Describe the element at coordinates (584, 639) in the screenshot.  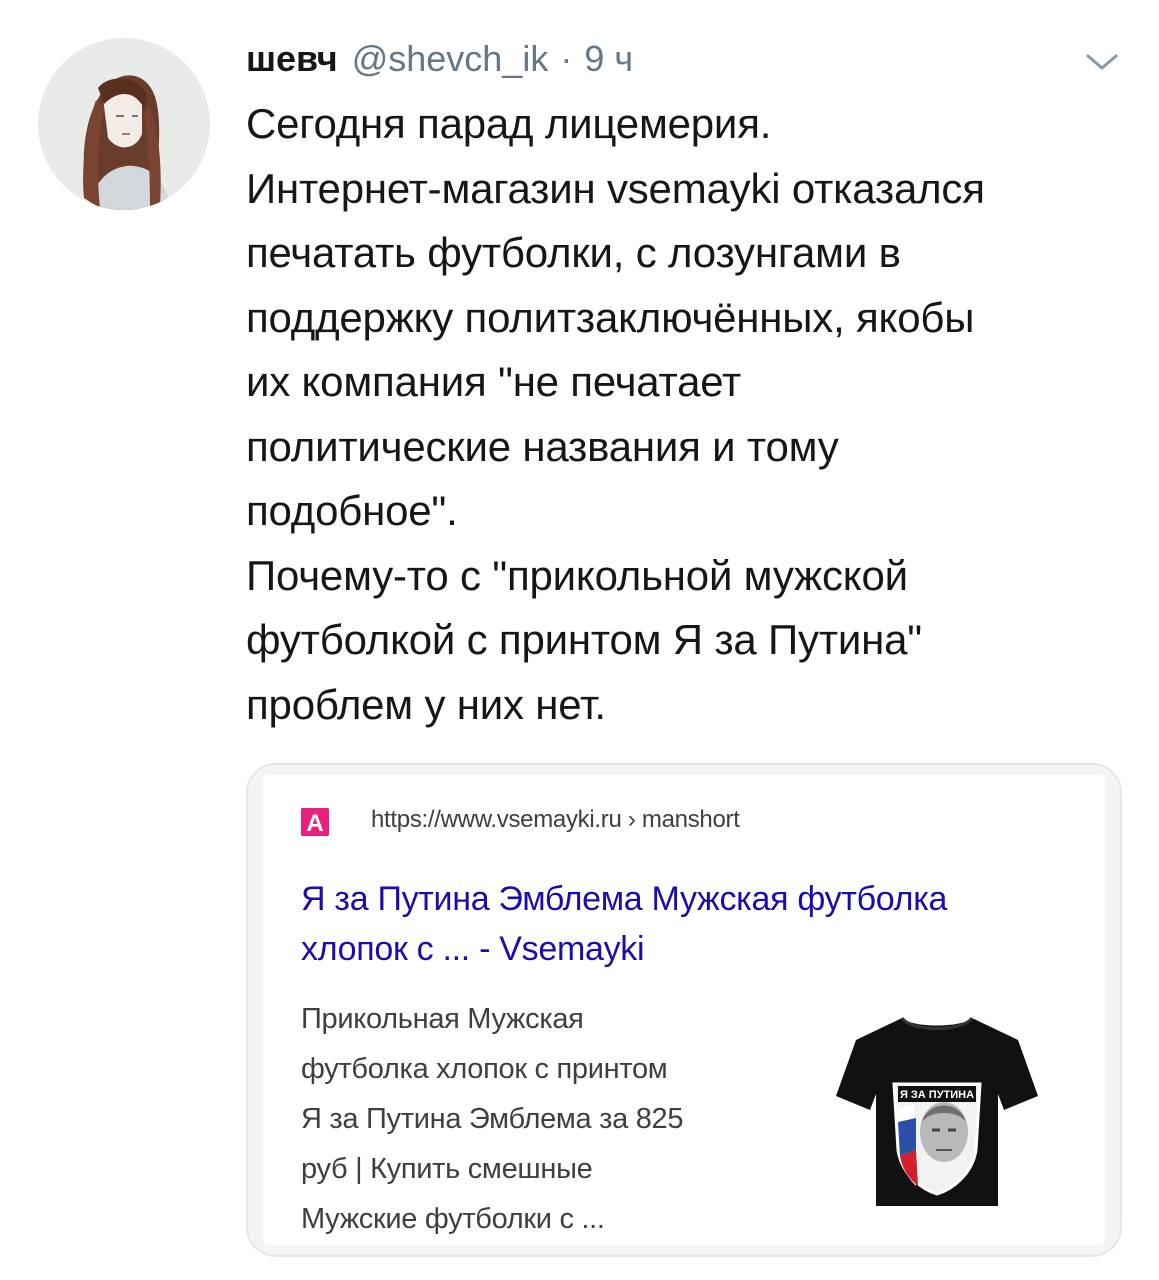
I see `tweet-text-line: футболкой с принтом Я за Путина"` at that location.